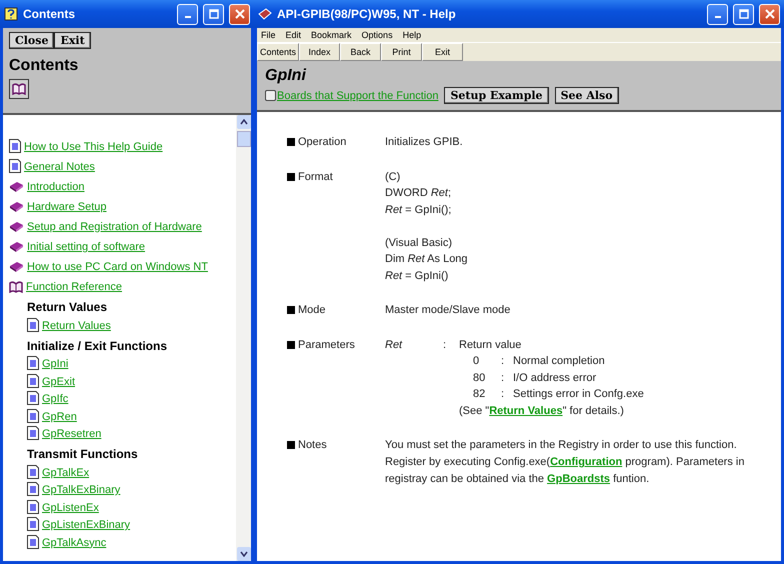 This screenshot has width=784, height=564. What do you see at coordinates (86, 247) in the screenshot?
I see `contents-link: Initial setting of software` at bounding box center [86, 247].